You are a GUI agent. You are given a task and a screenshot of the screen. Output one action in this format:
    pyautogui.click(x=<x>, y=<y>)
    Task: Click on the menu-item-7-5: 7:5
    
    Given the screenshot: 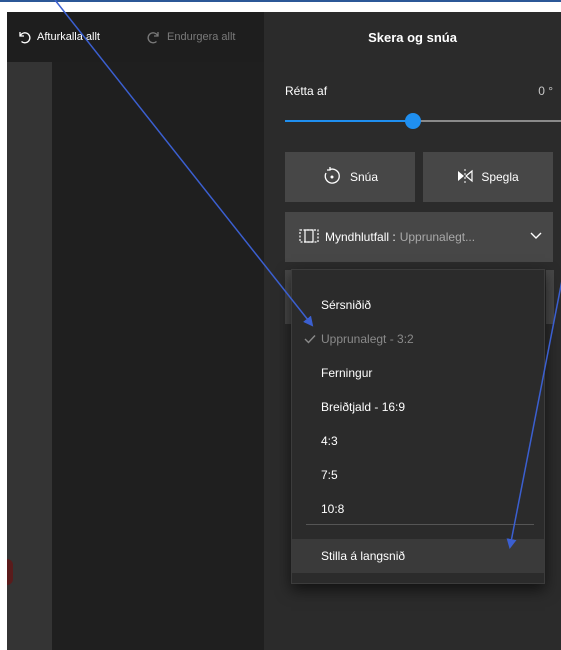 What is the action you would take?
    pyautogui.click(x=418, y=475)
    